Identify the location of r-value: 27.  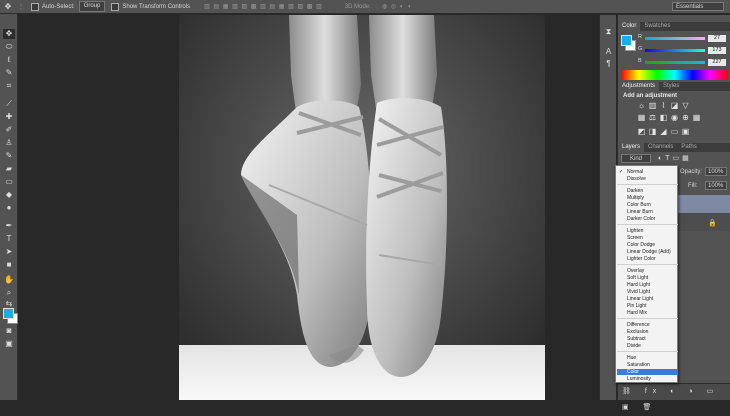
(717, 38).